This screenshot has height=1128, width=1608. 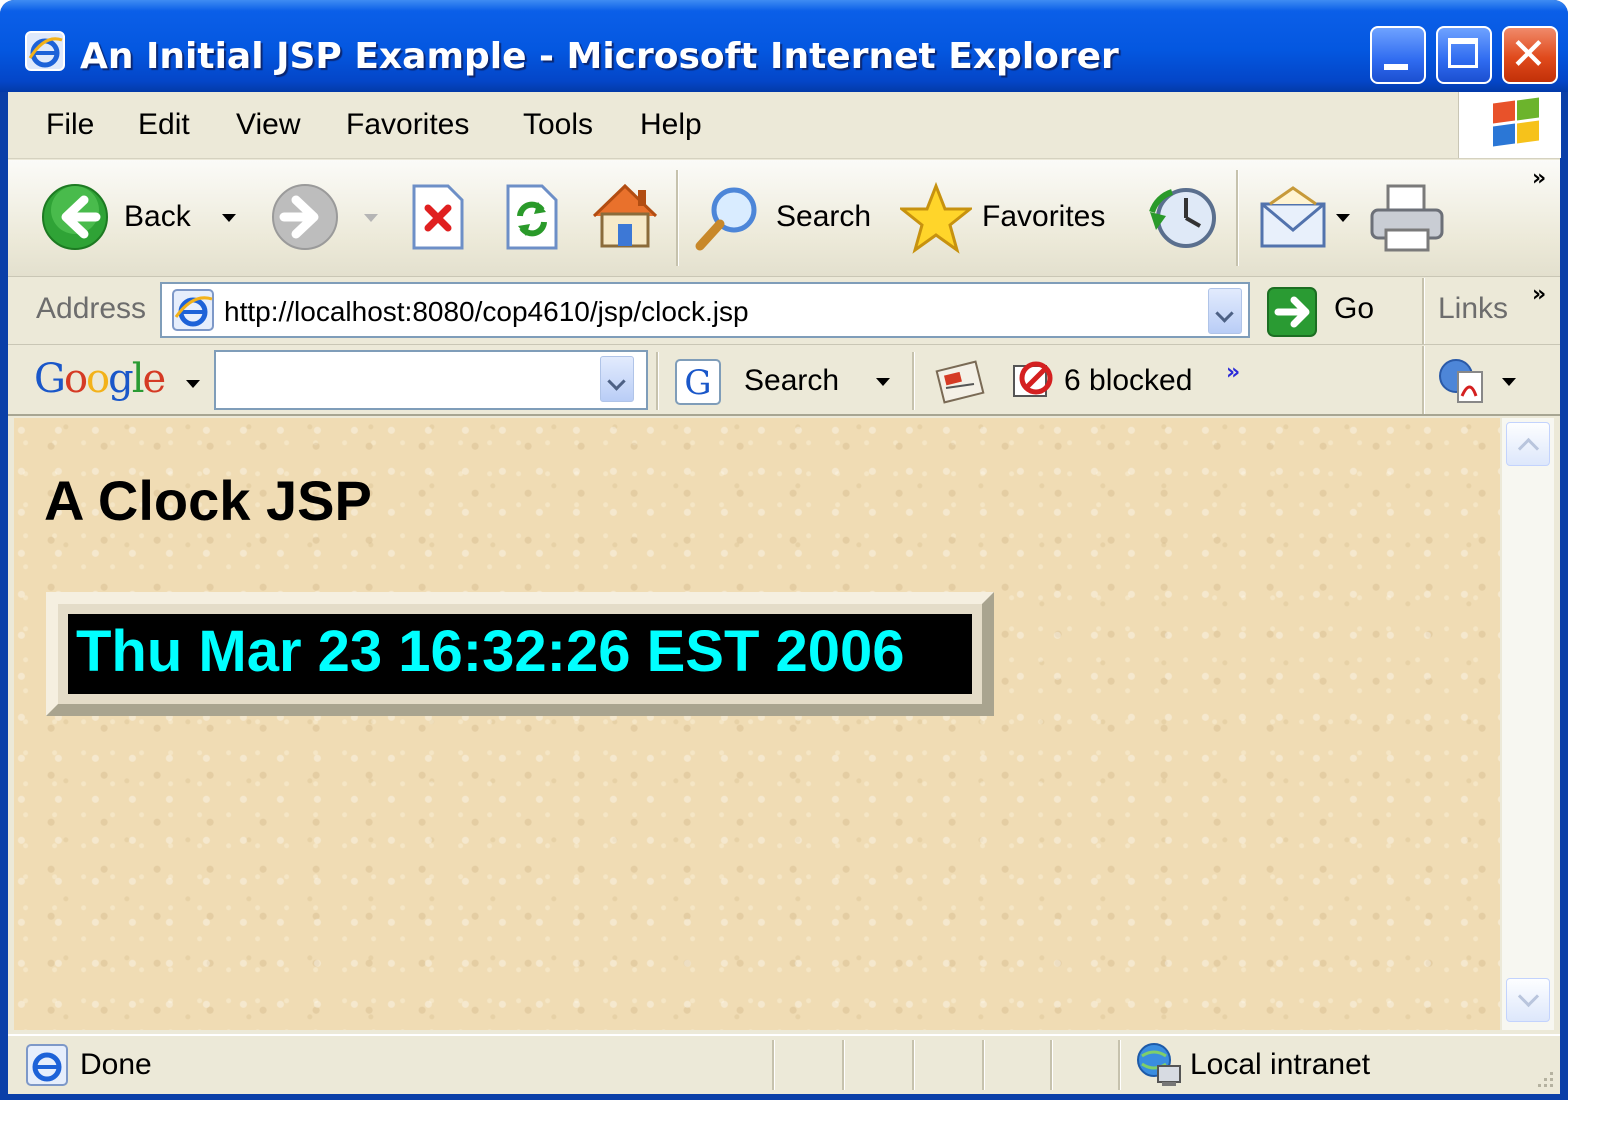 What do you see at coordinates (91, 308) in the screenshot?
I see `address-label: Address` at bounding box center [91, 308].